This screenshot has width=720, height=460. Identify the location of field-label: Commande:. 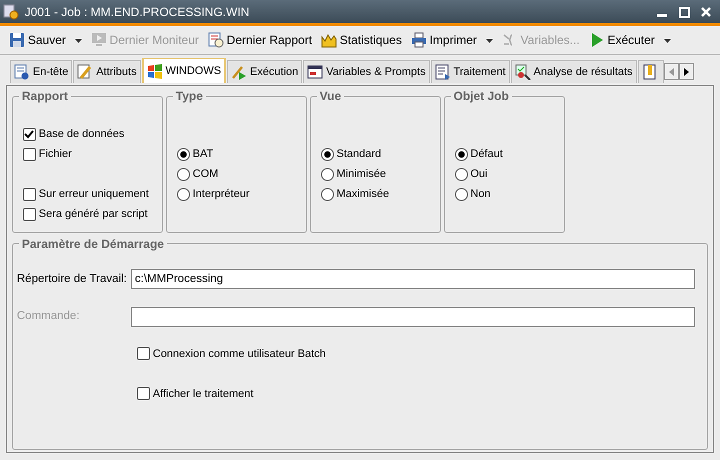
(48, 316).